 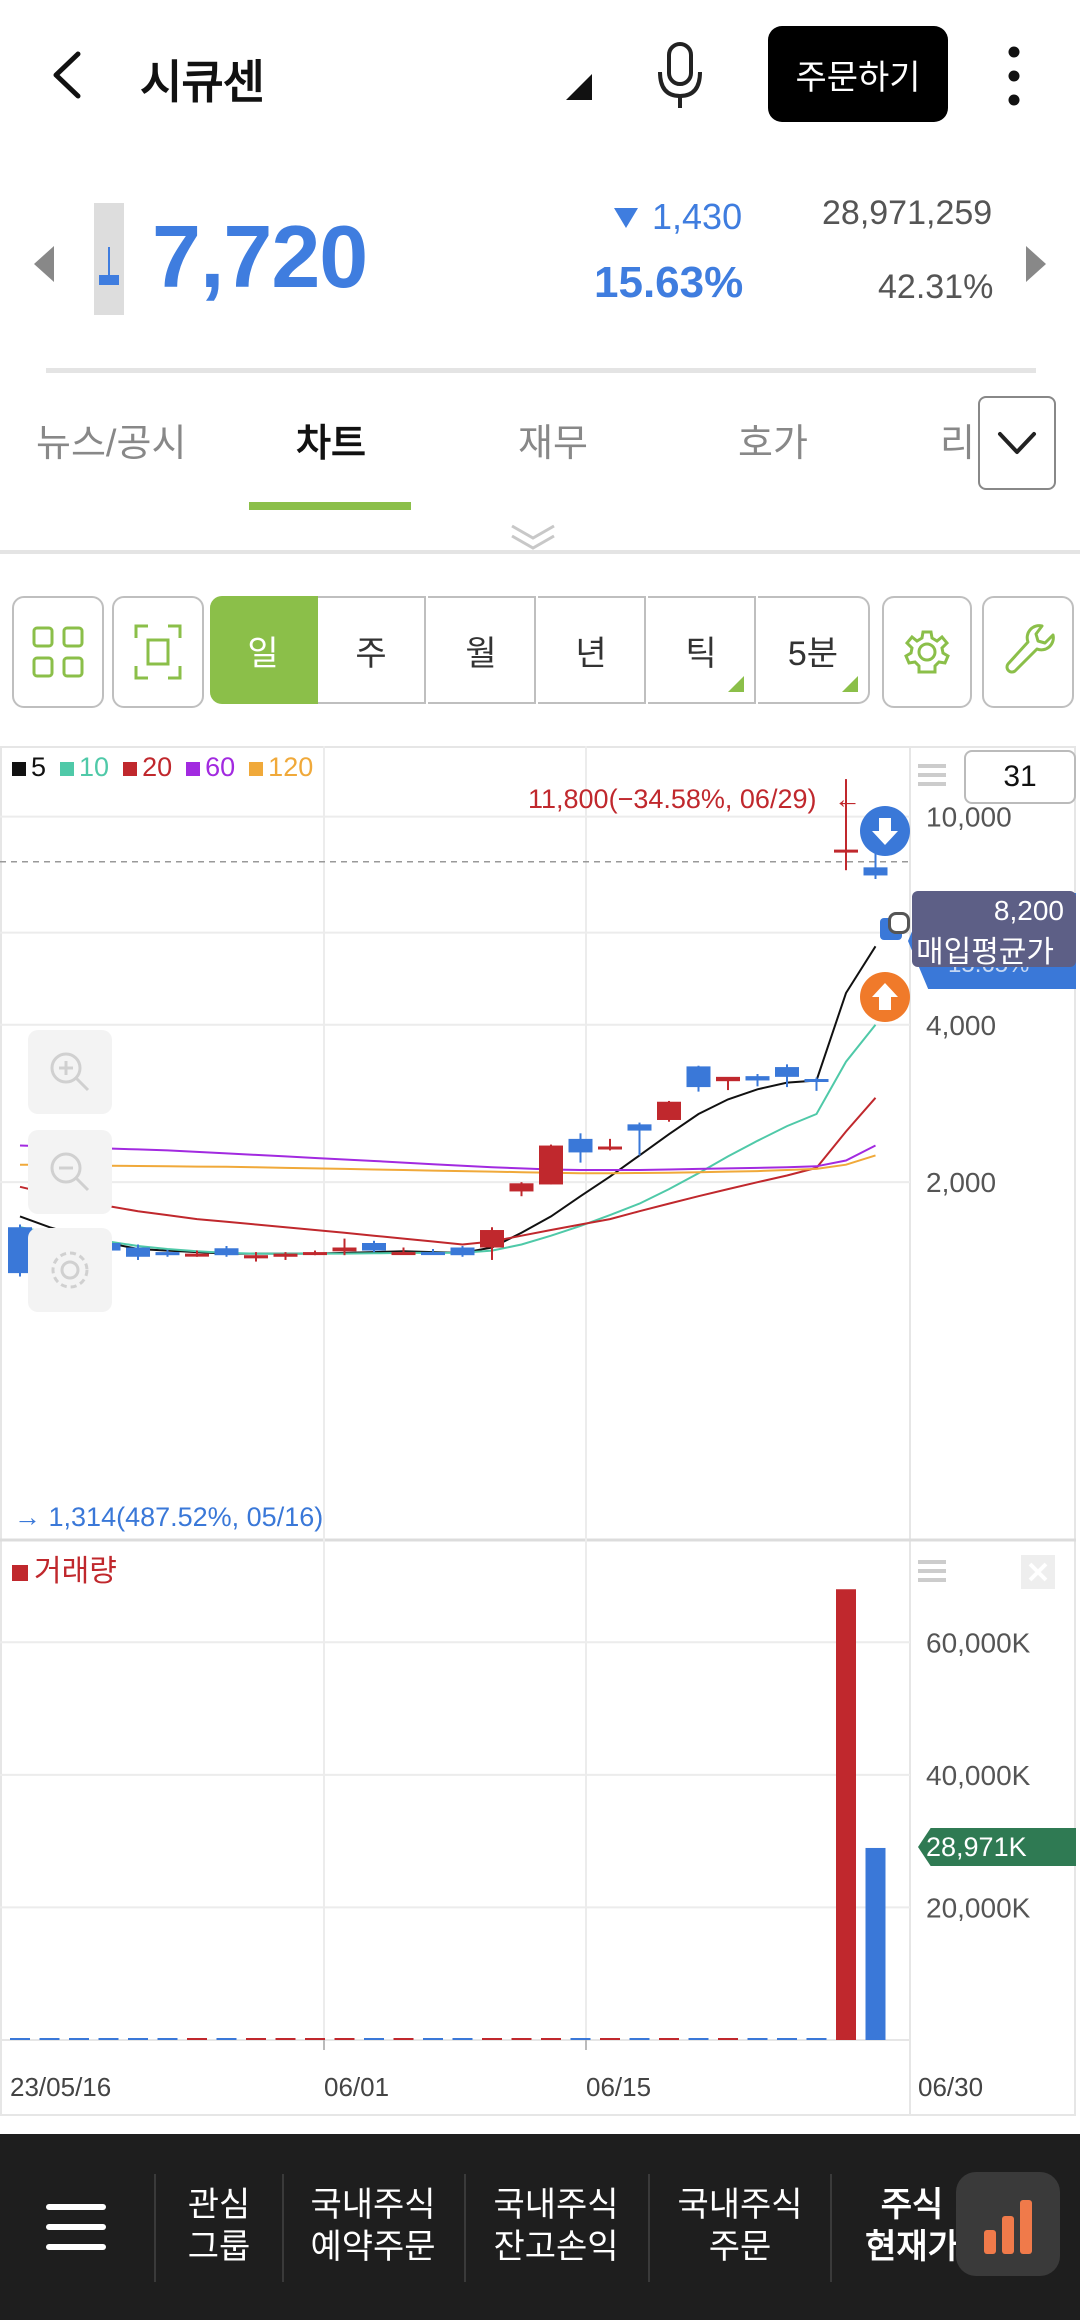 I want to click on nav-balance: 국내주식 잔고손익, so click(x=556, y=2226).